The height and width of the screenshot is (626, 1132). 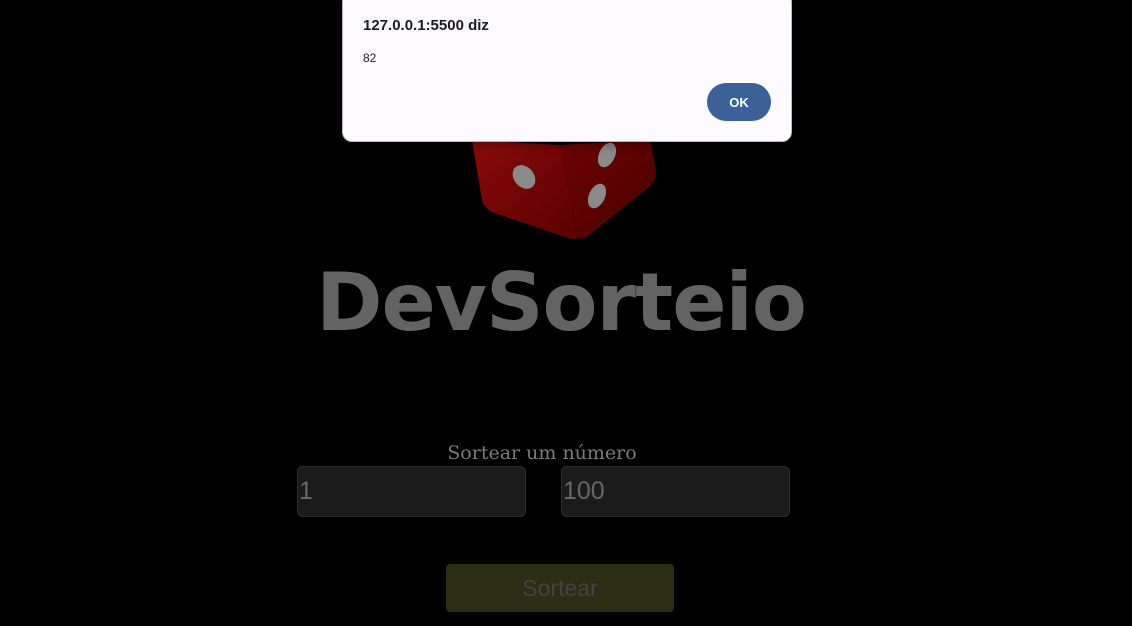 What do you see at coordinates (739, 102) in the screenshot?
I see `alert-ok-button: OK` at bounding box center [739, 102].